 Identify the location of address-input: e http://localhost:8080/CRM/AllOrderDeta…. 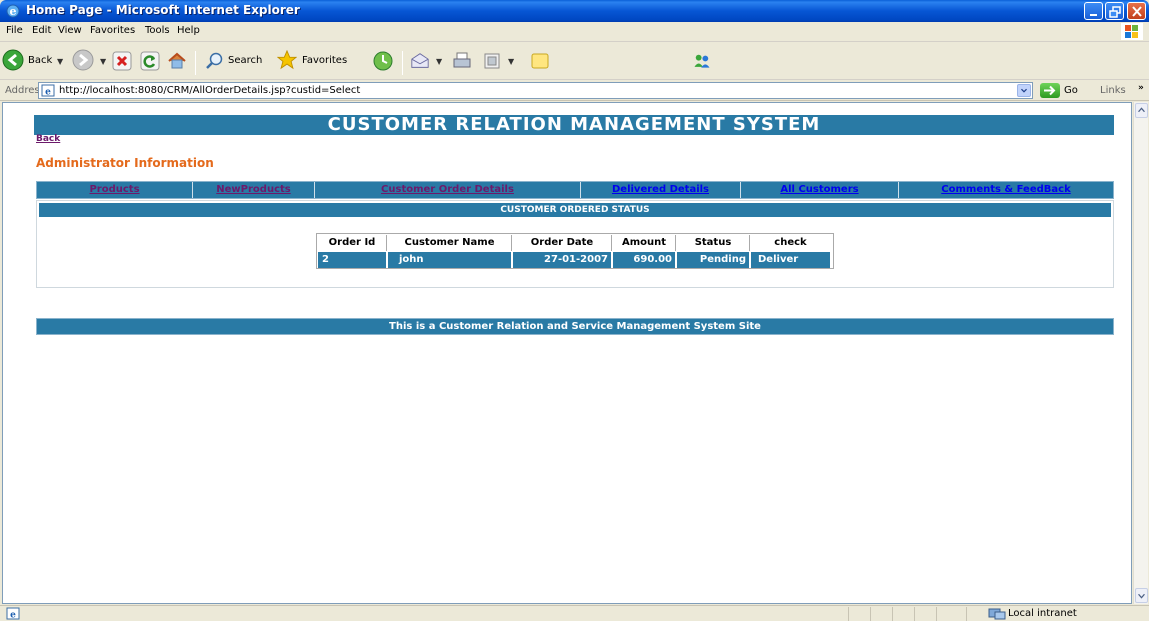
(535, 90).